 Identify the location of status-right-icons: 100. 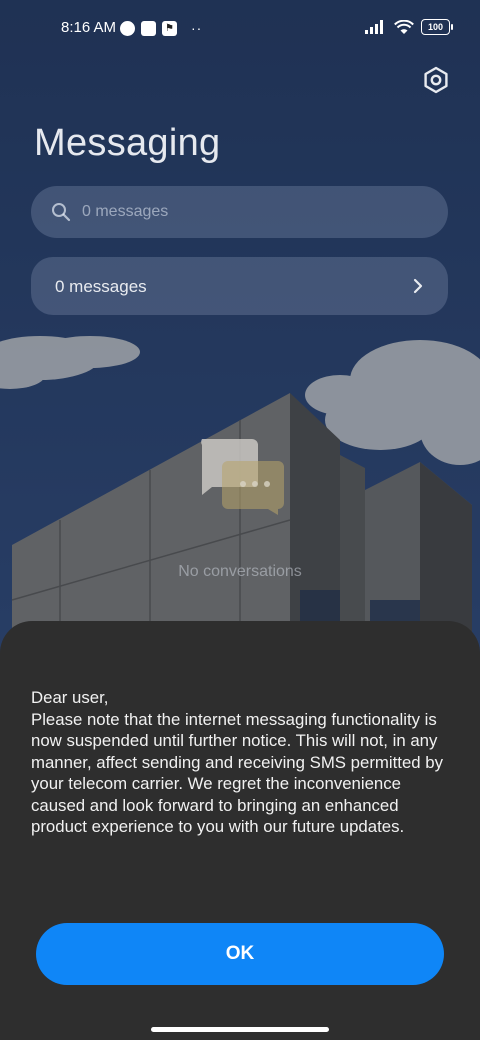
(409, 27).